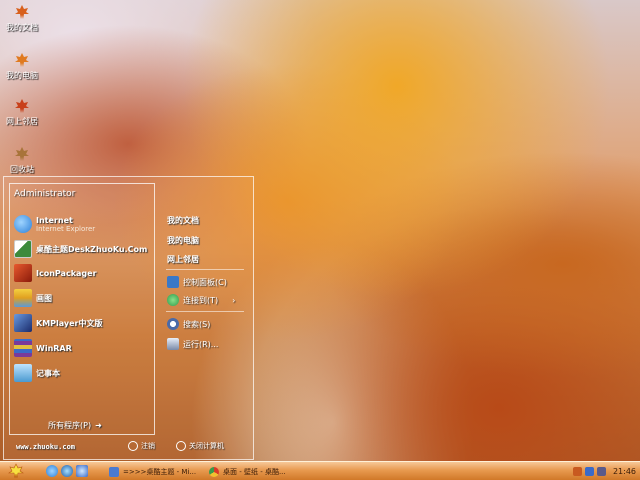 This screenshot has height=480, width=640. I want to click on menu-connect-to: 连接到(T) ›, so click(201, 300).